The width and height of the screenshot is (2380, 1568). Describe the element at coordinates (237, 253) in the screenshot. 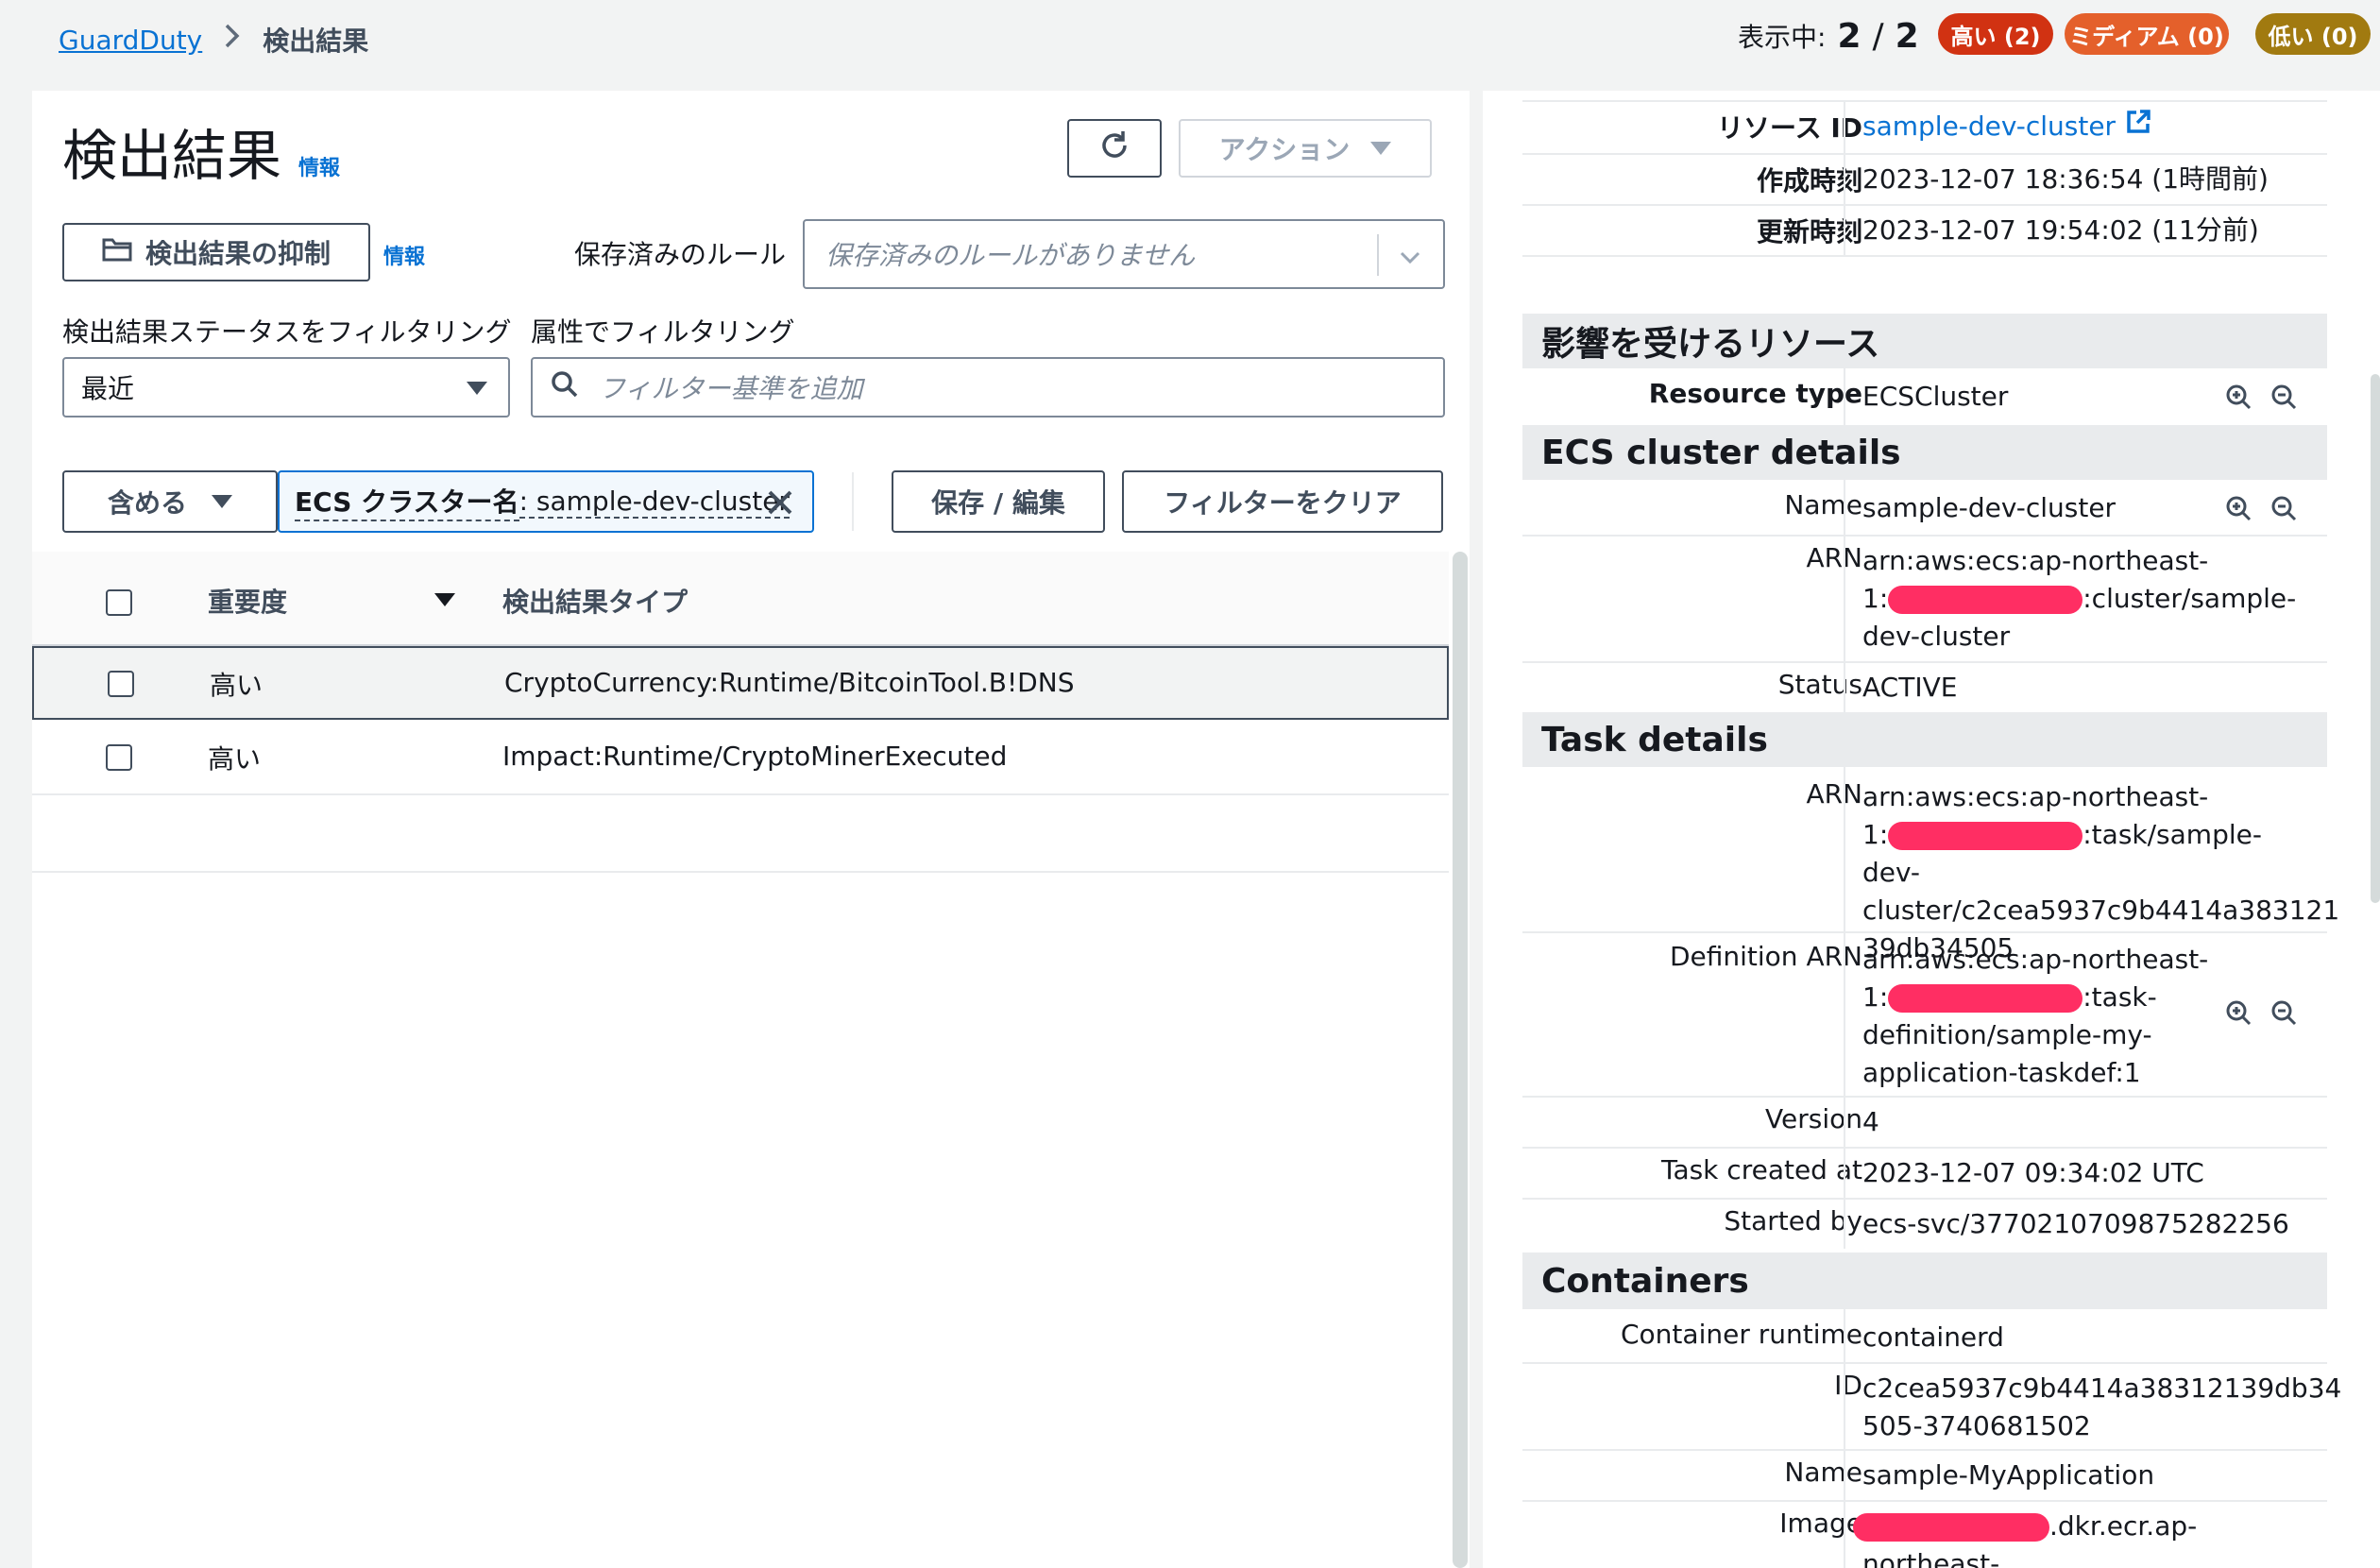

I see `suppress-findings-label: 検出結果の抑制` at that location.